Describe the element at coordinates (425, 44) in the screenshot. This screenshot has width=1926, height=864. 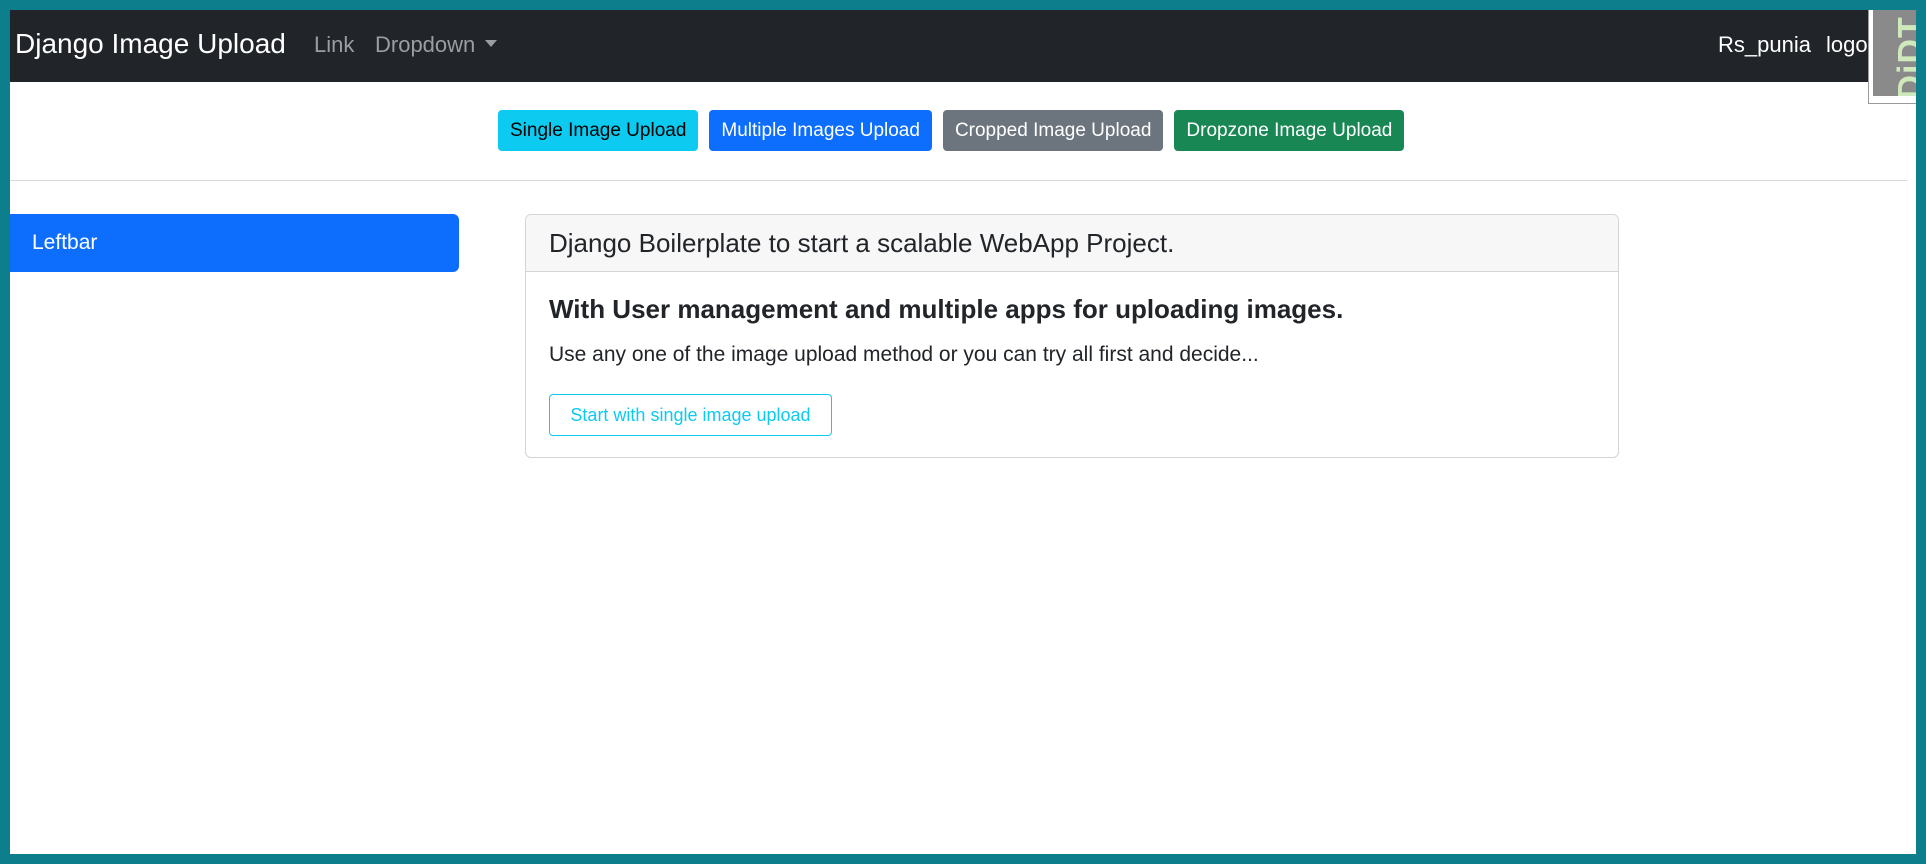
I see `nav-dropdown-label: Dropdown` at that location.